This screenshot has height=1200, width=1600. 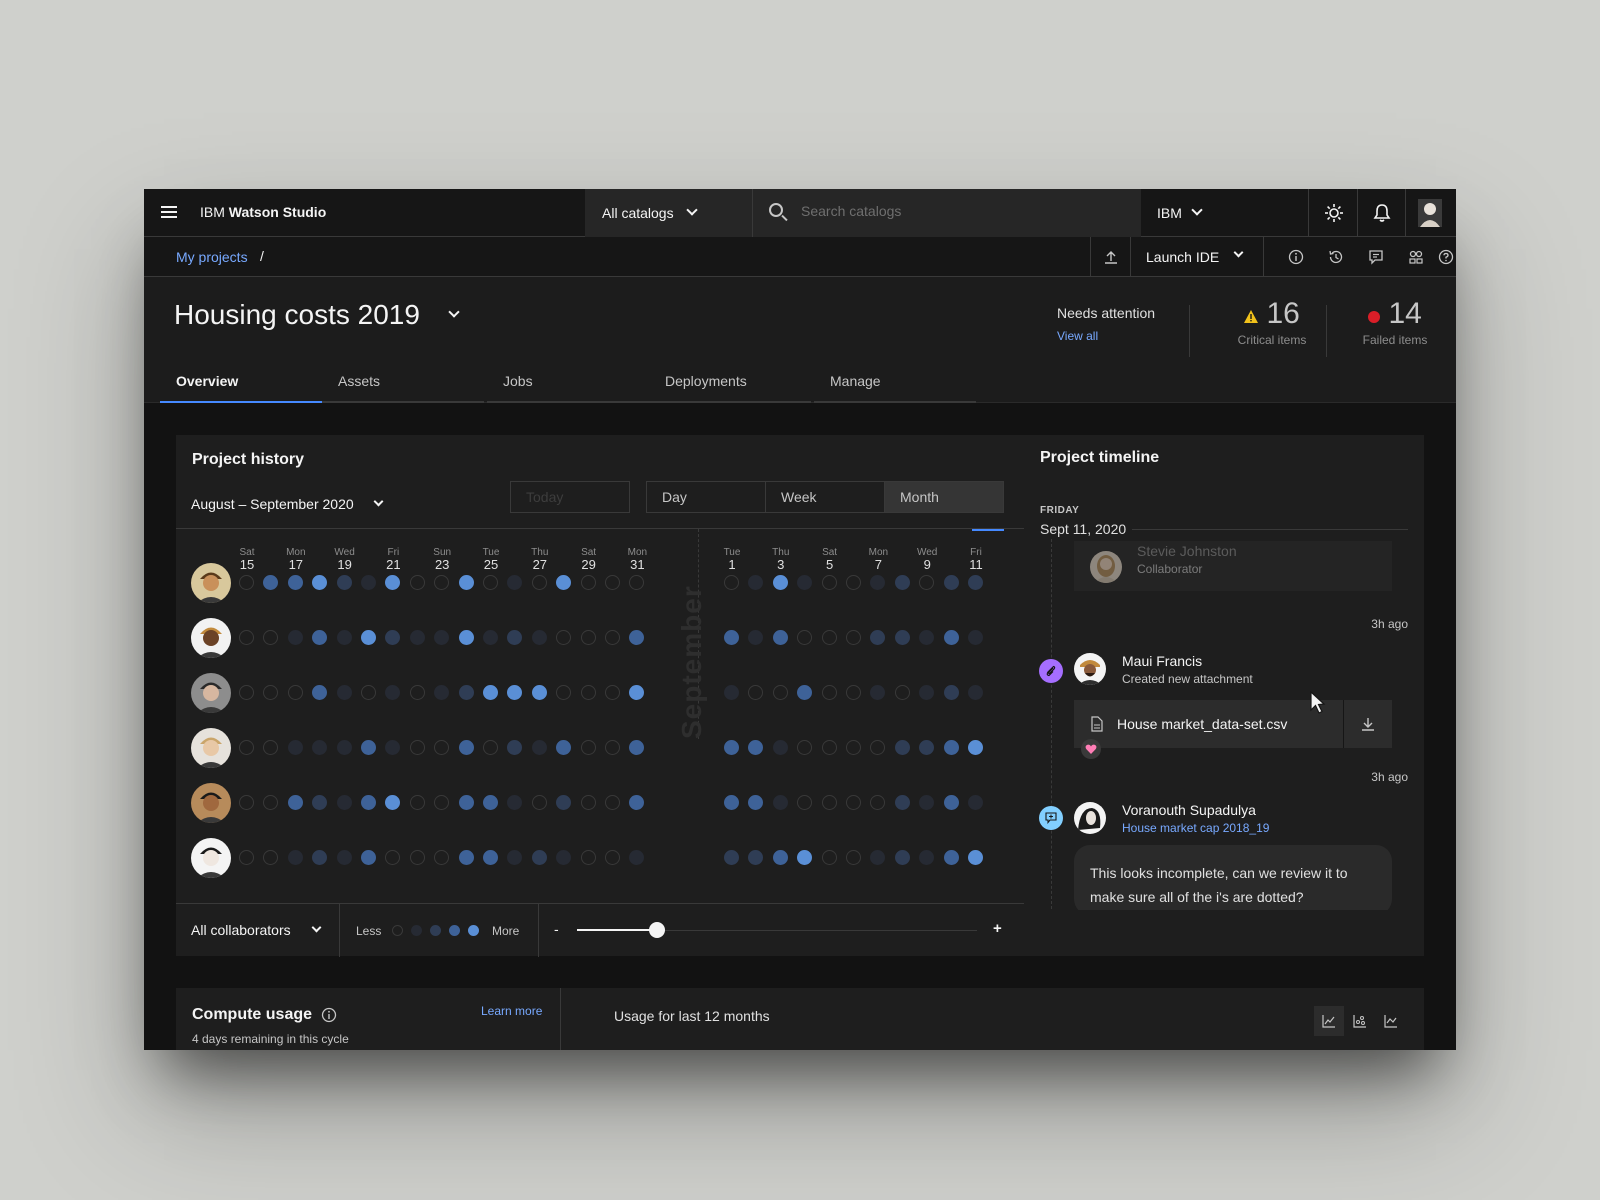 What do you see at coordinates (556, 929) in the screenshot?
I see `zoom-out-button: -` at bounding box center [556, 929].